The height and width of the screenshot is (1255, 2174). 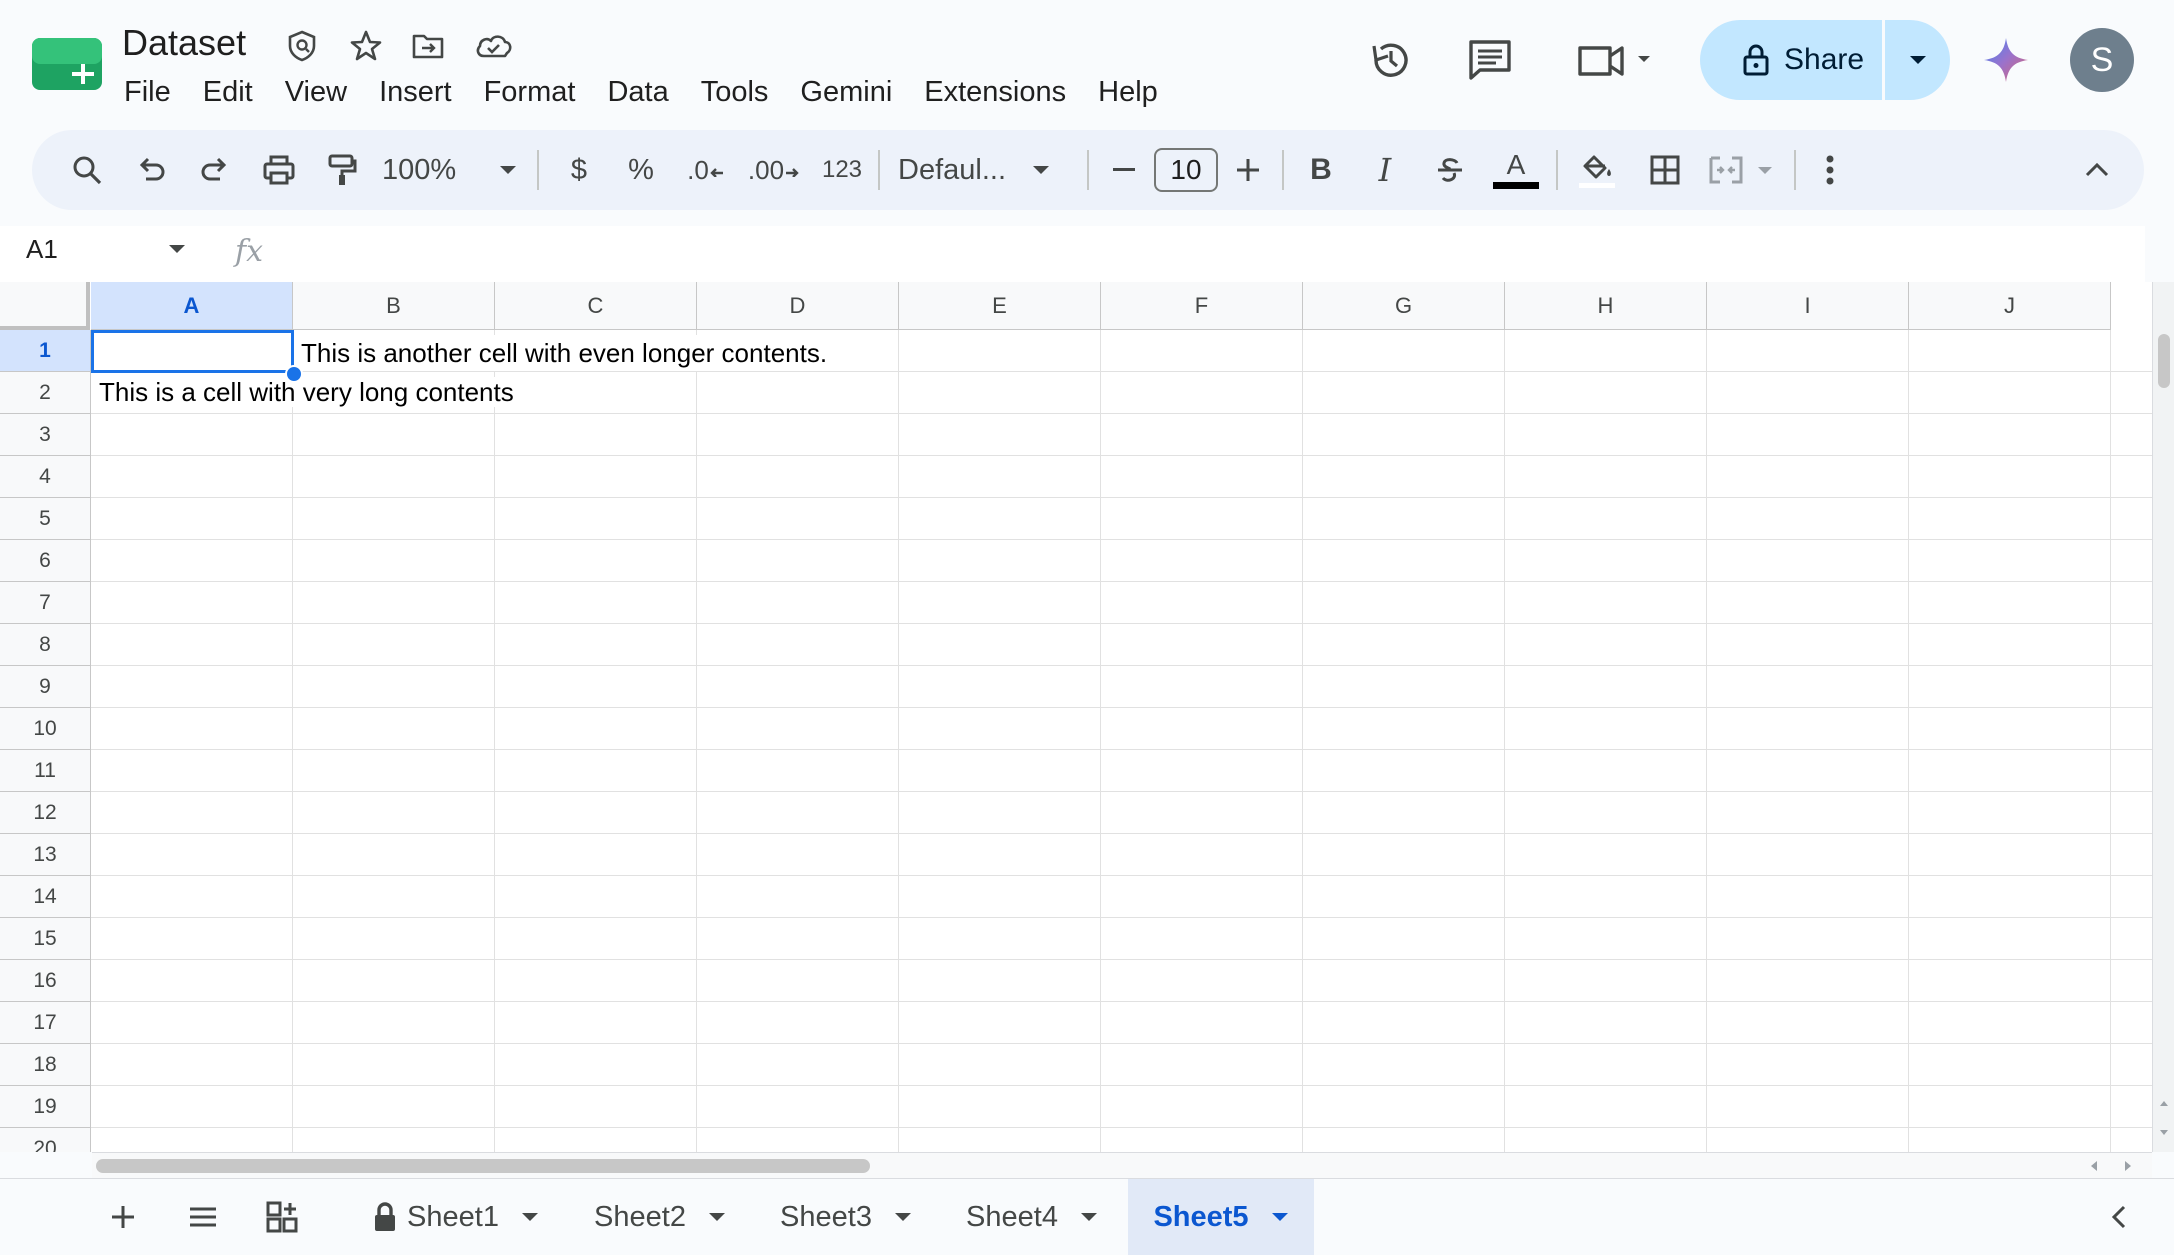 I want to click on row-header-4: 4, so click(x=45, y=477).